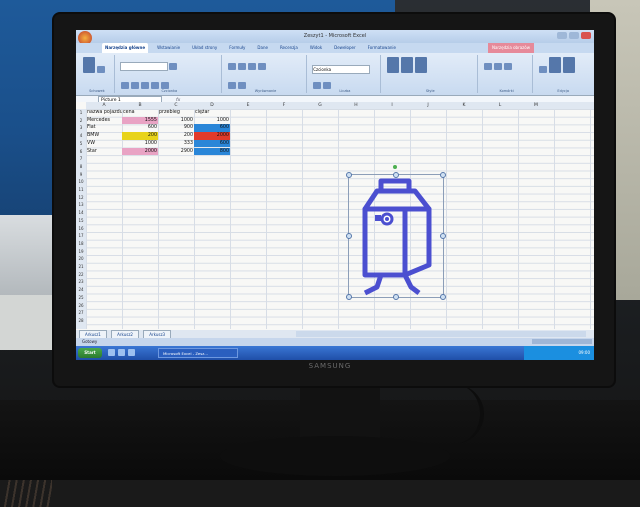  Describe the element at coordinates (81, 121) in the screenshot. I see `row-header: 2` at that location.